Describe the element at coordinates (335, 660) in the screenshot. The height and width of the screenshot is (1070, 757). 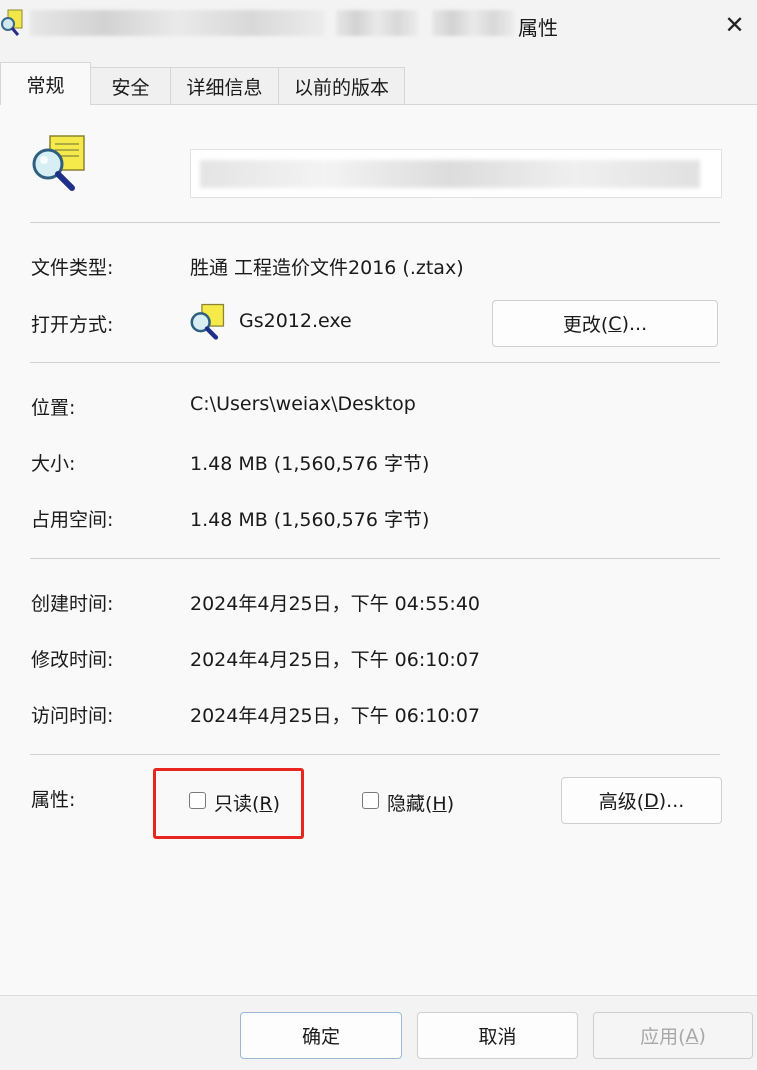
I see `modified-value: 2024年4月25日，下午 06:10:07` at that location.